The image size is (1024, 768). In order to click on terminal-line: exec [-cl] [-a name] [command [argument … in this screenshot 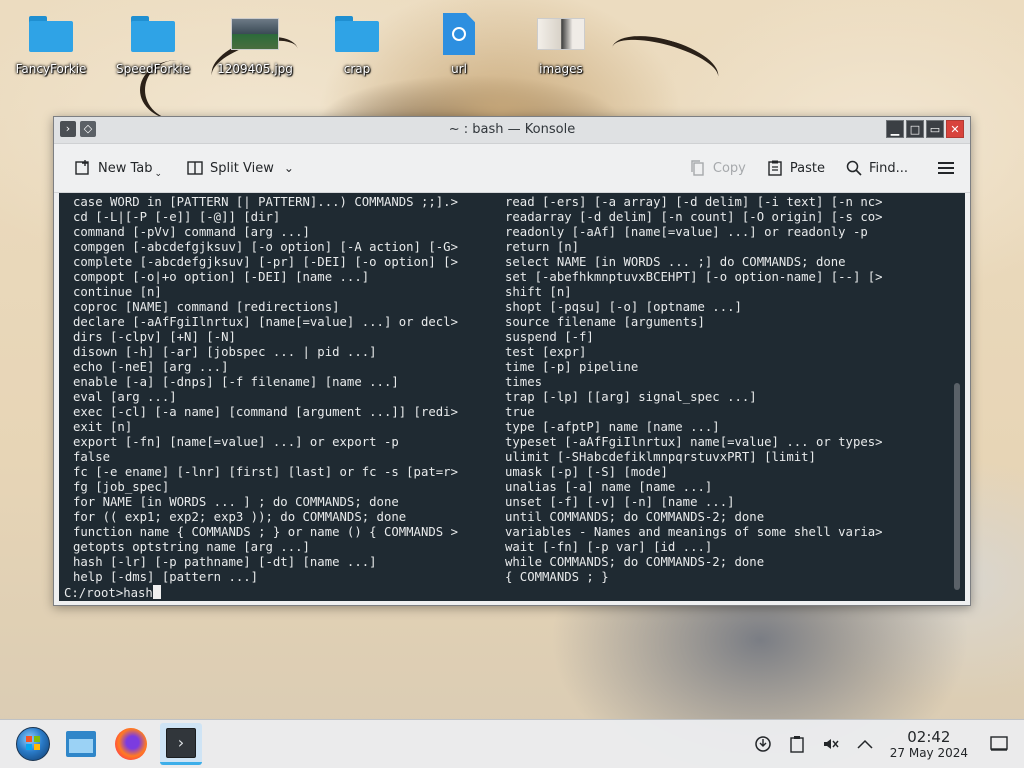, I will do `click(265, 412)`.